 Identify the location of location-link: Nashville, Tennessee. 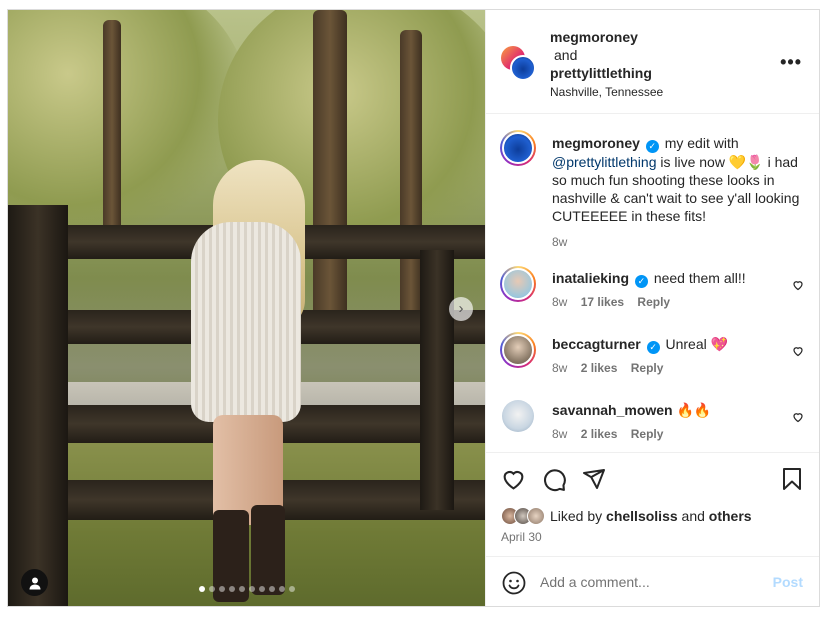
(606, 92).